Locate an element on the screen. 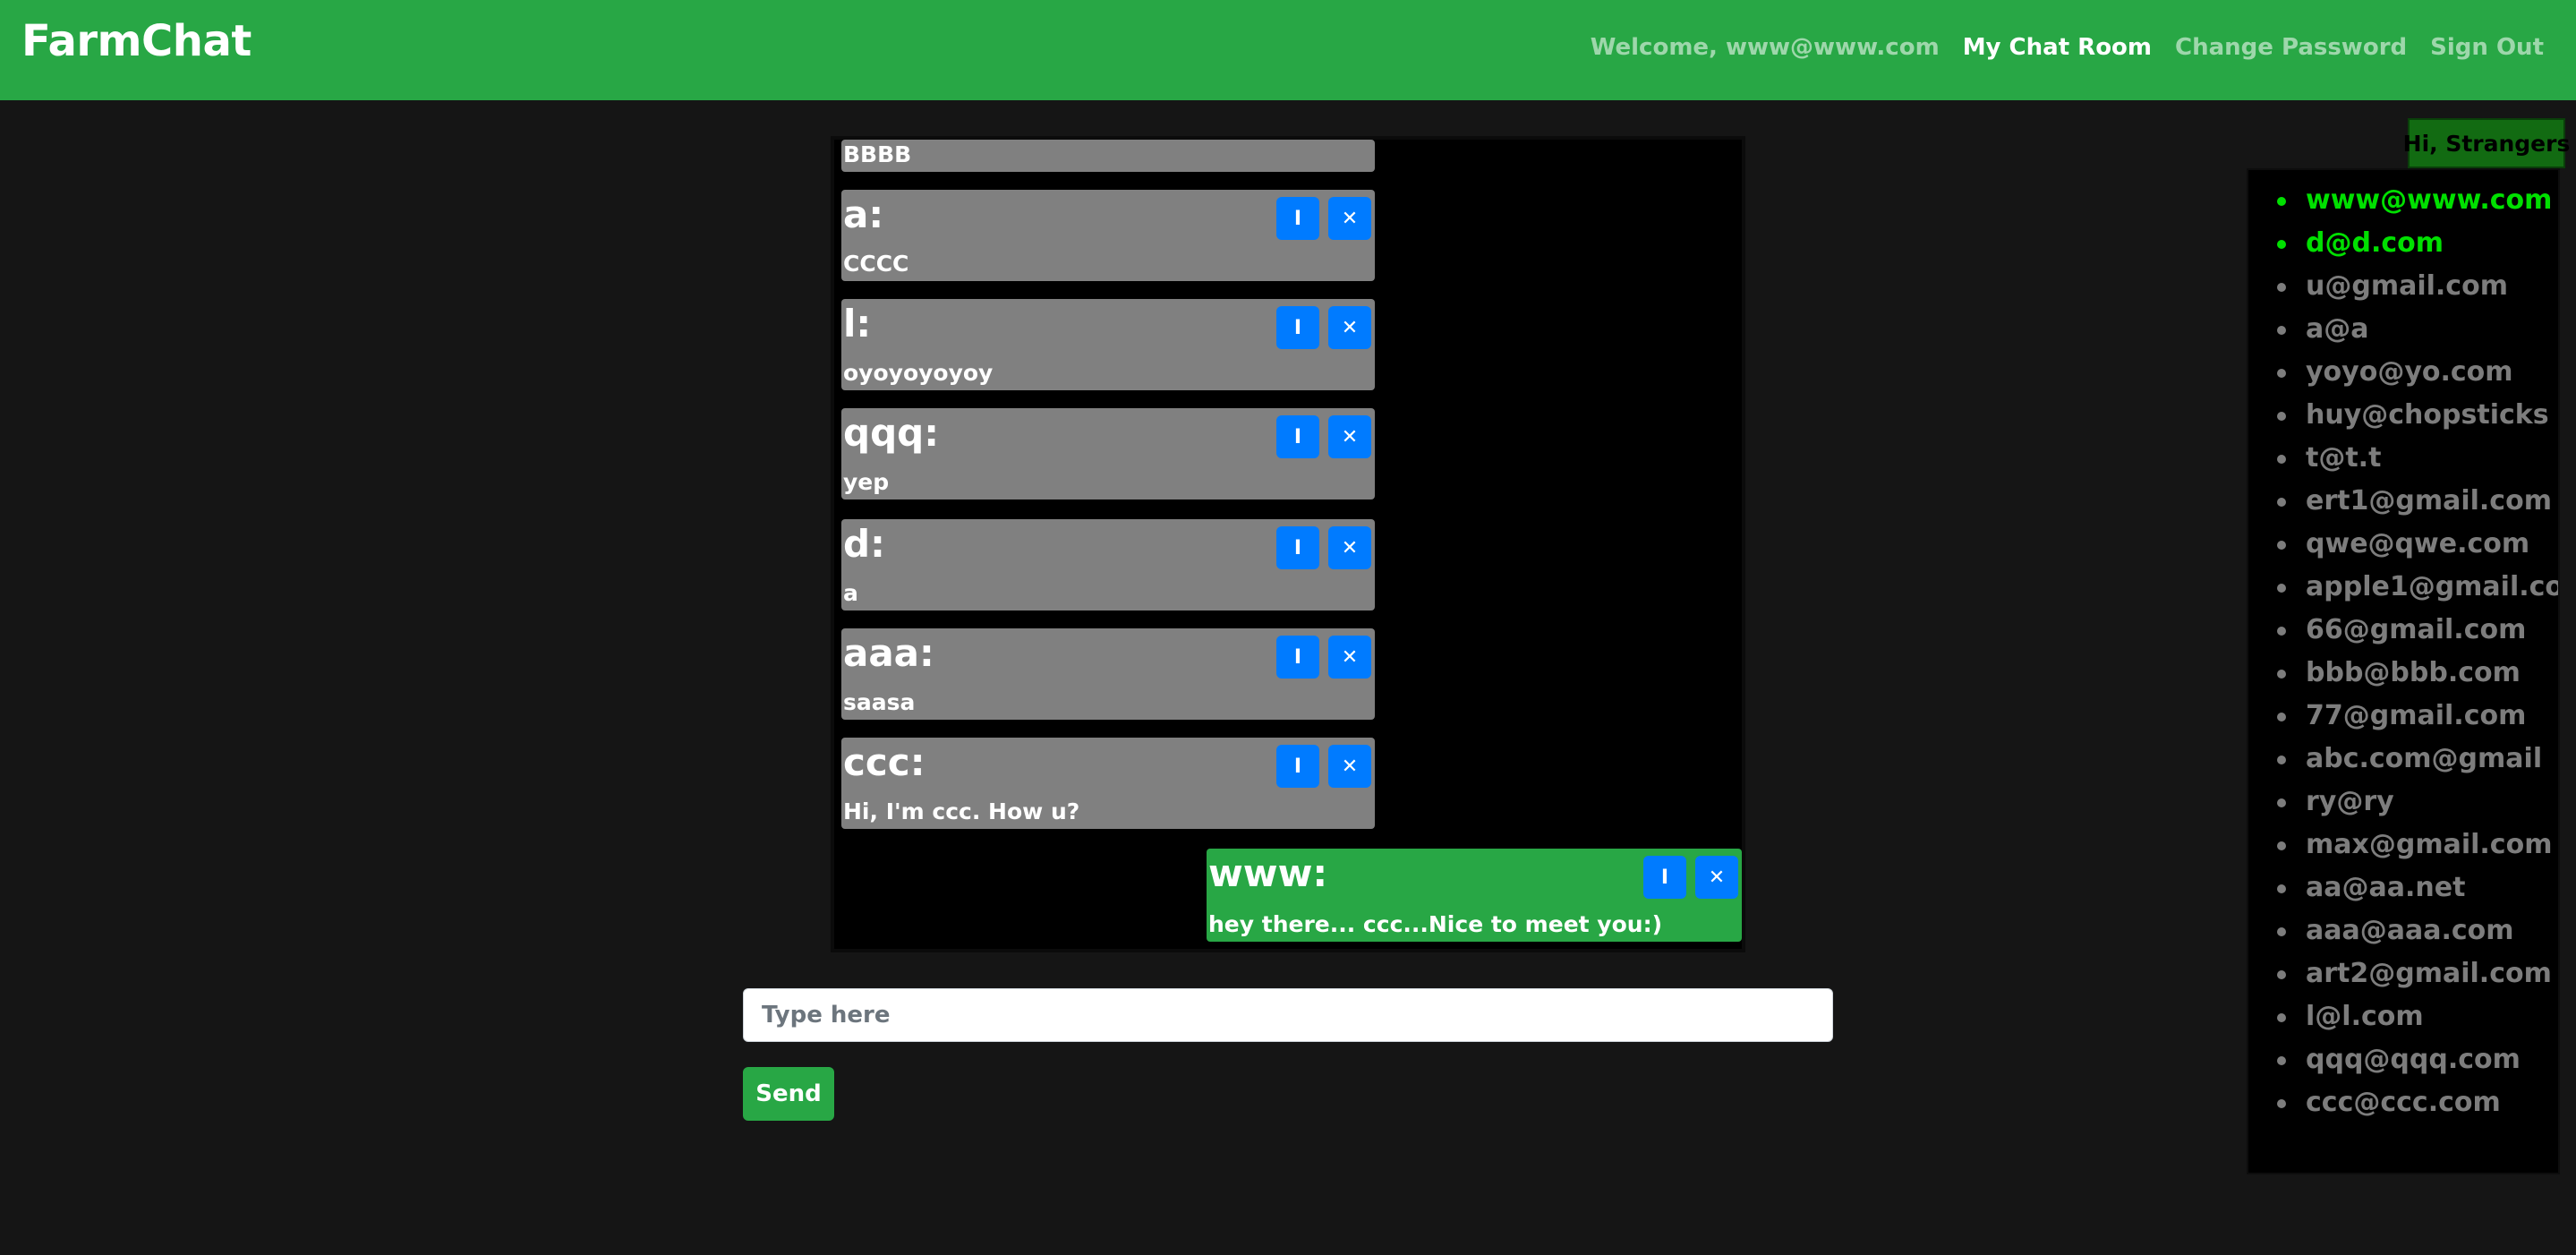  brand-logo: FarmChat is located at coordinates (136, 41).